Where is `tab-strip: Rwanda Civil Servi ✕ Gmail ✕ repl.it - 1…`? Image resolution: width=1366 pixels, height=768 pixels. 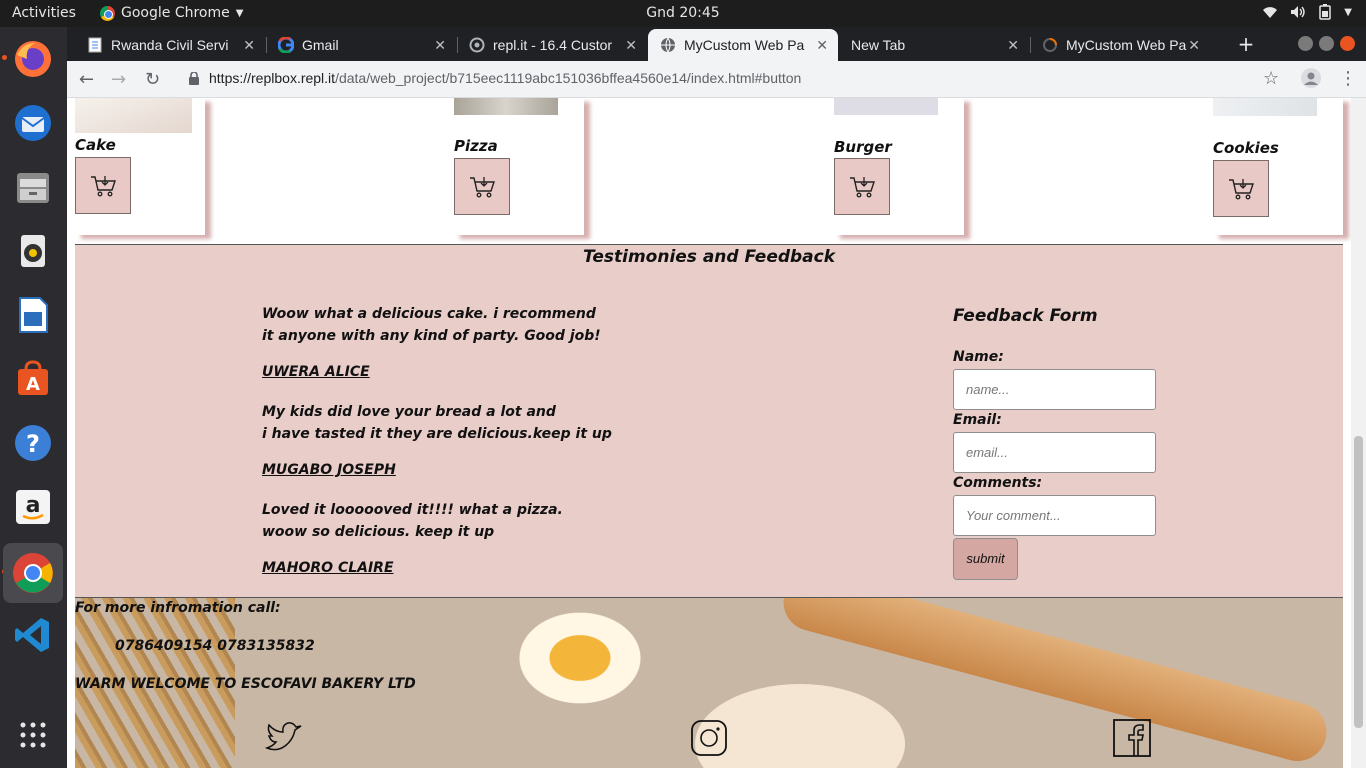 tab-strip: Rwanda Civil Servi ✕ Gmail ✕ repl.it - 1… is located at coordinates (716, 44).